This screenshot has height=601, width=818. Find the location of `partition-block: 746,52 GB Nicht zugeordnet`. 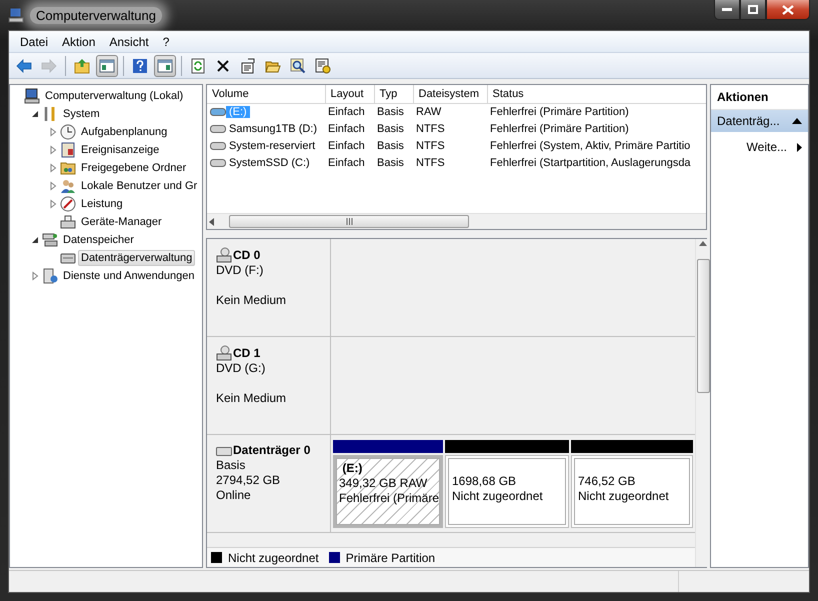

partition-block: 746,52 GB Nicht zugeordnet is located at coordinates (632, 491).